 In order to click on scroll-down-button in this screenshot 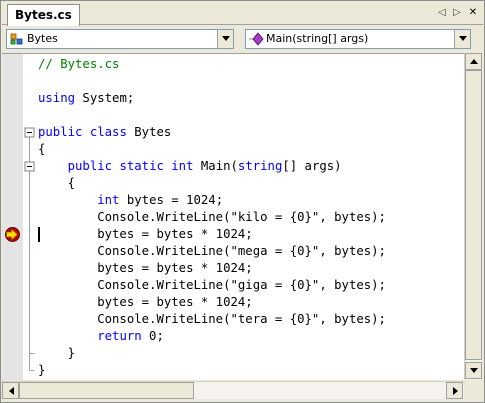, I will do `click(473, 370)`.